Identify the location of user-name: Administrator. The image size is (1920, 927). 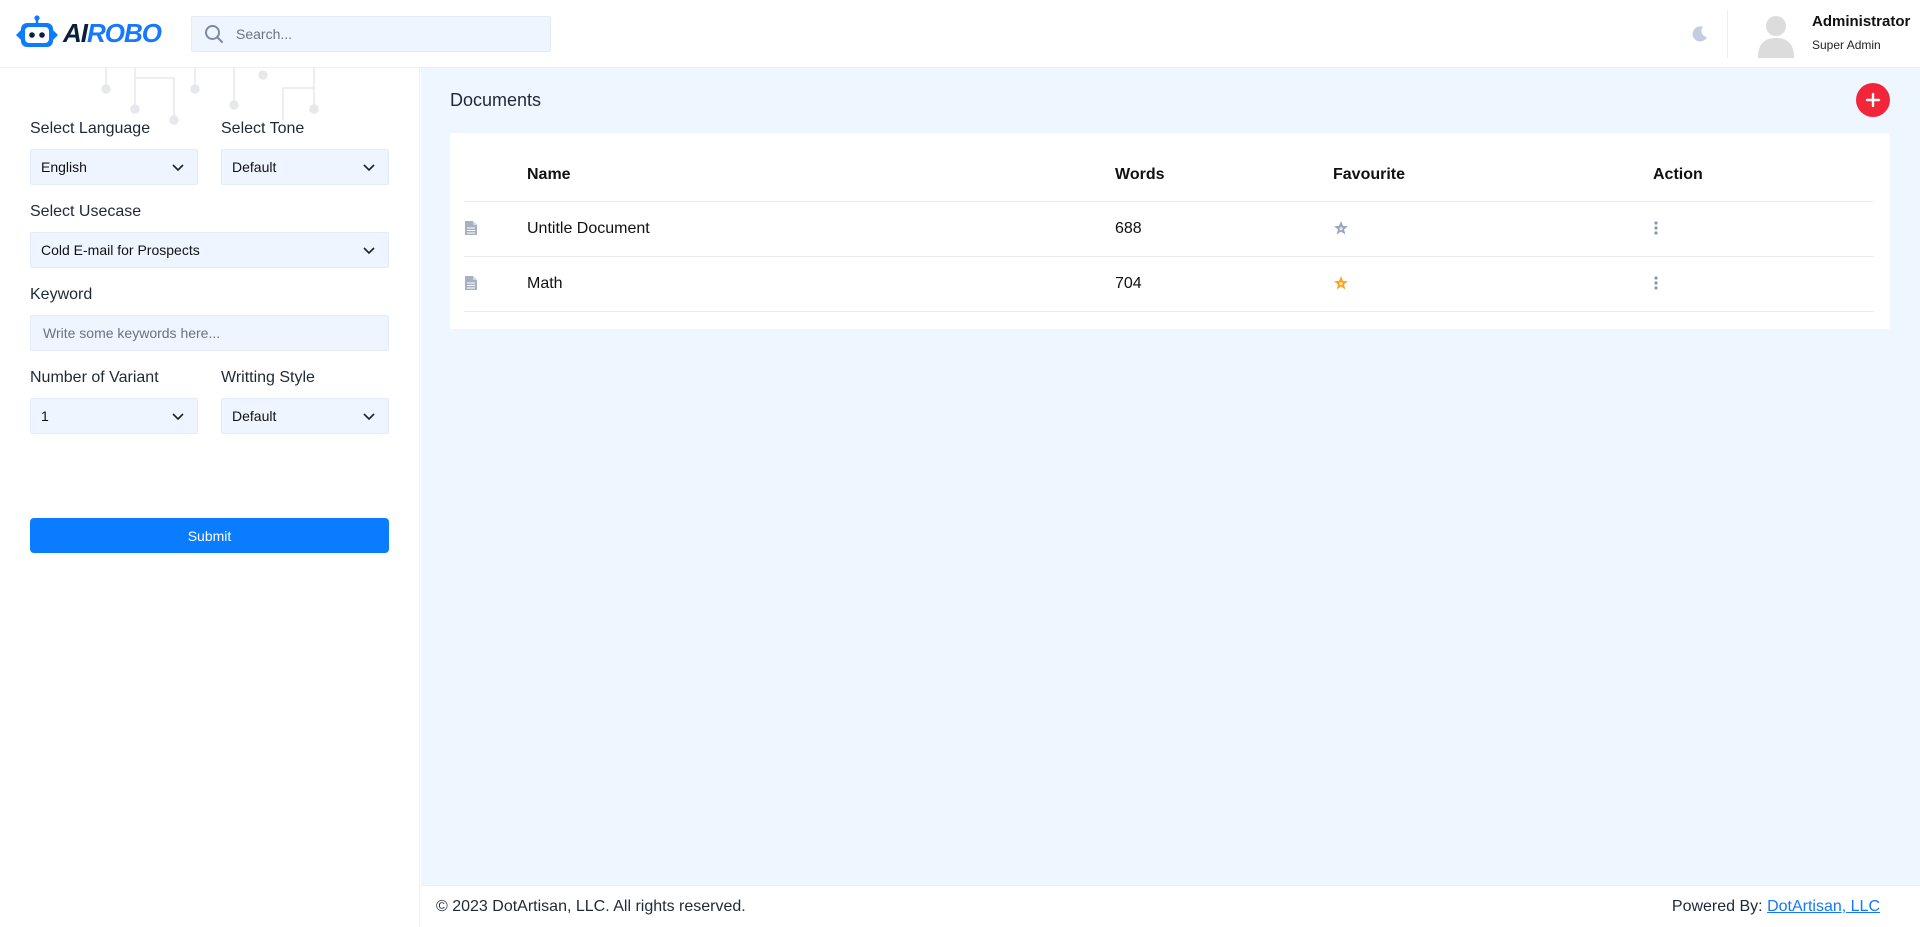
(1861, 21).